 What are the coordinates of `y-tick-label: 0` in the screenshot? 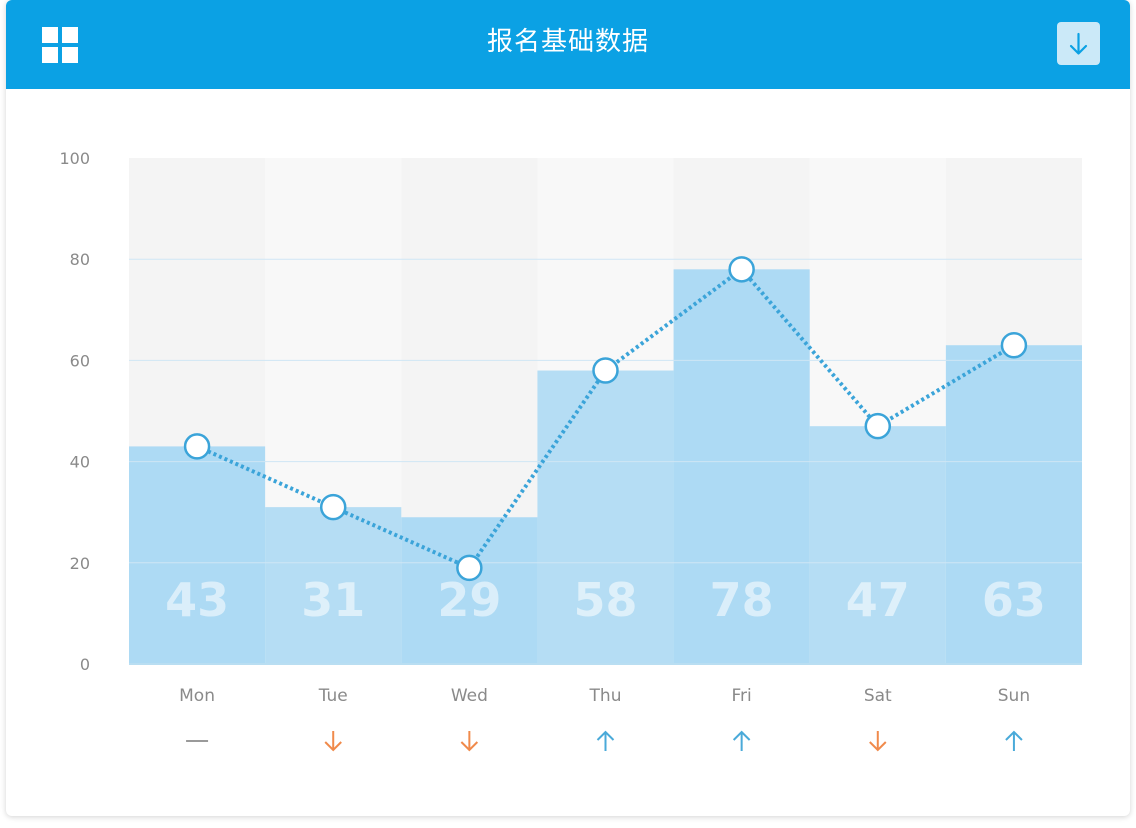 It's located at (85, 664).